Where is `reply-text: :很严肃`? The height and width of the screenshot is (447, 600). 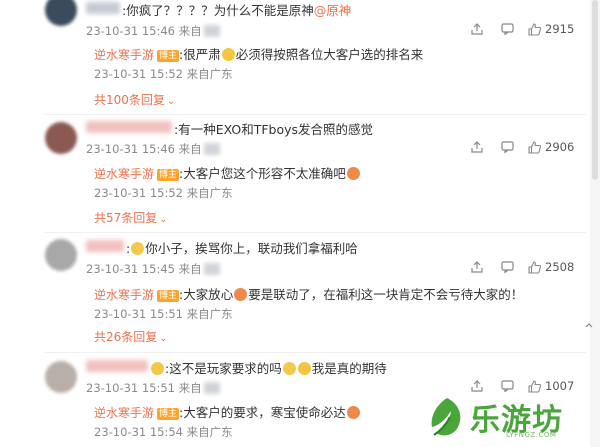
reply-text: :很严肃 is located at coordinates (200, 54).